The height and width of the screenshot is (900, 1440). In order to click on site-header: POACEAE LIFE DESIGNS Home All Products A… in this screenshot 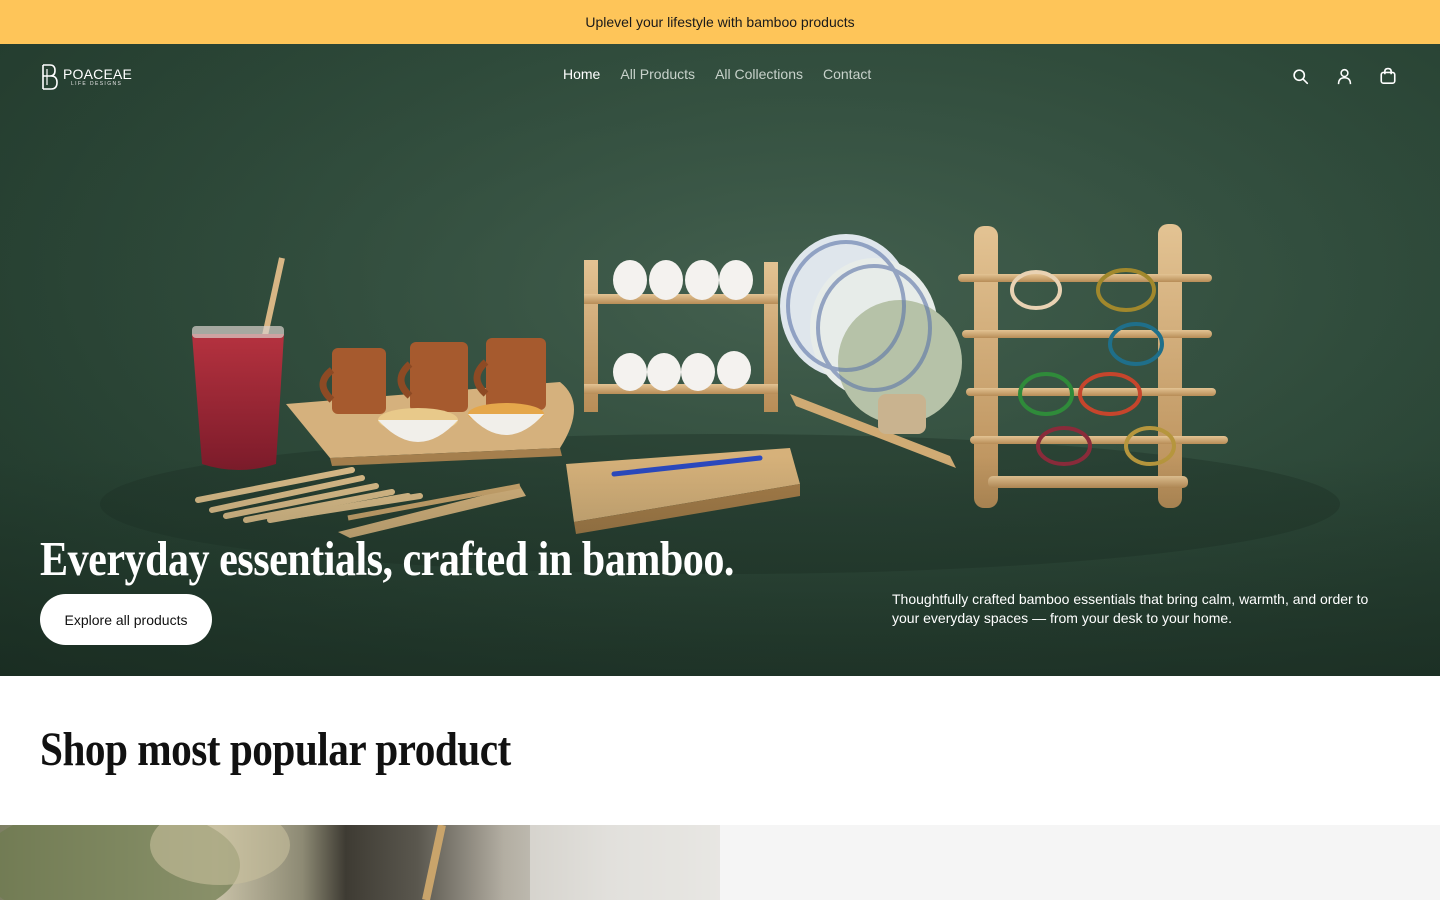, I will do `click(720, 77)`.